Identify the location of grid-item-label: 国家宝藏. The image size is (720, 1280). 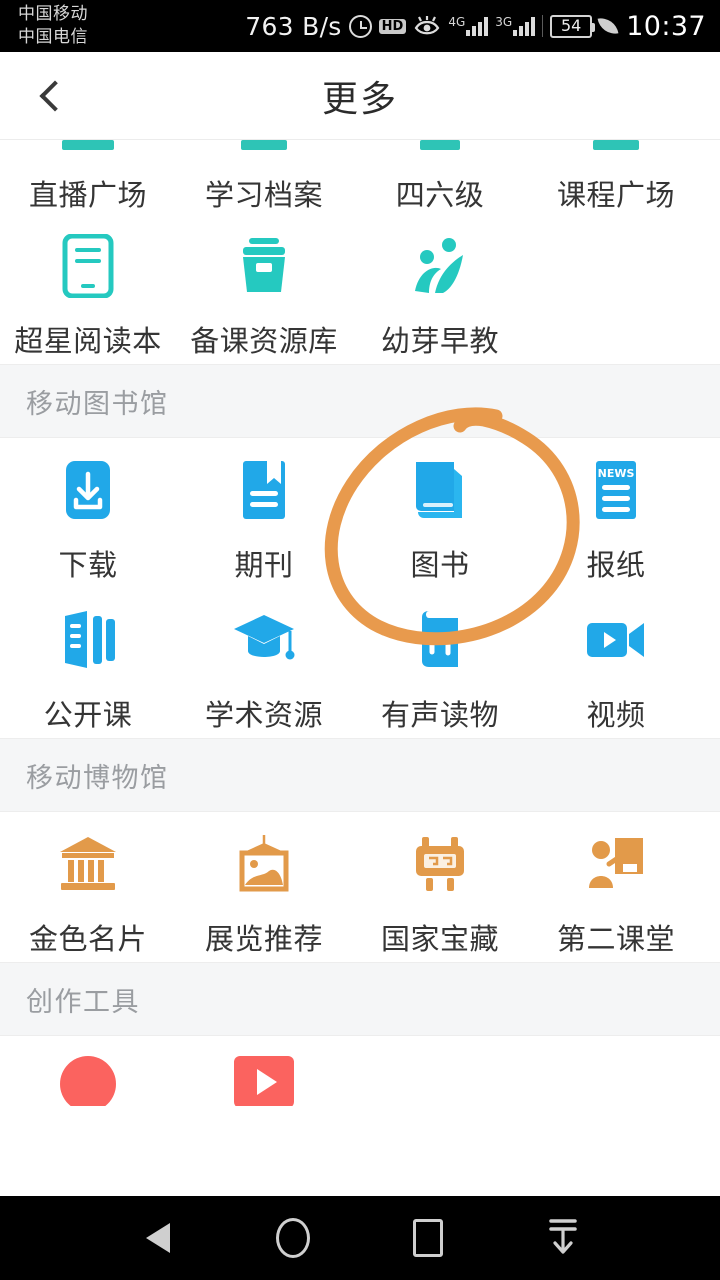
(439, 939).